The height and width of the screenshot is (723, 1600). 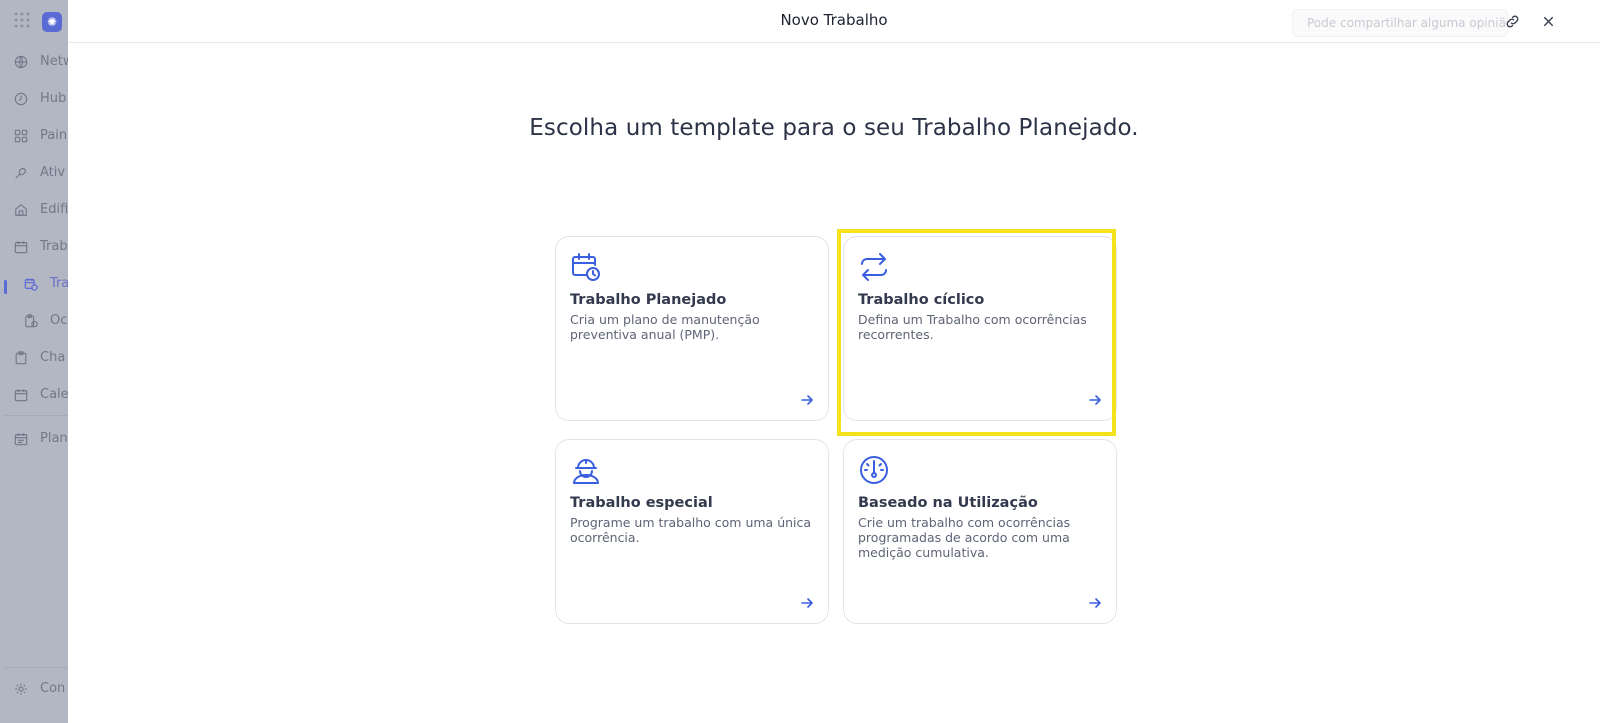 I want to click on repeat-icon, so click(x=874, y=267).